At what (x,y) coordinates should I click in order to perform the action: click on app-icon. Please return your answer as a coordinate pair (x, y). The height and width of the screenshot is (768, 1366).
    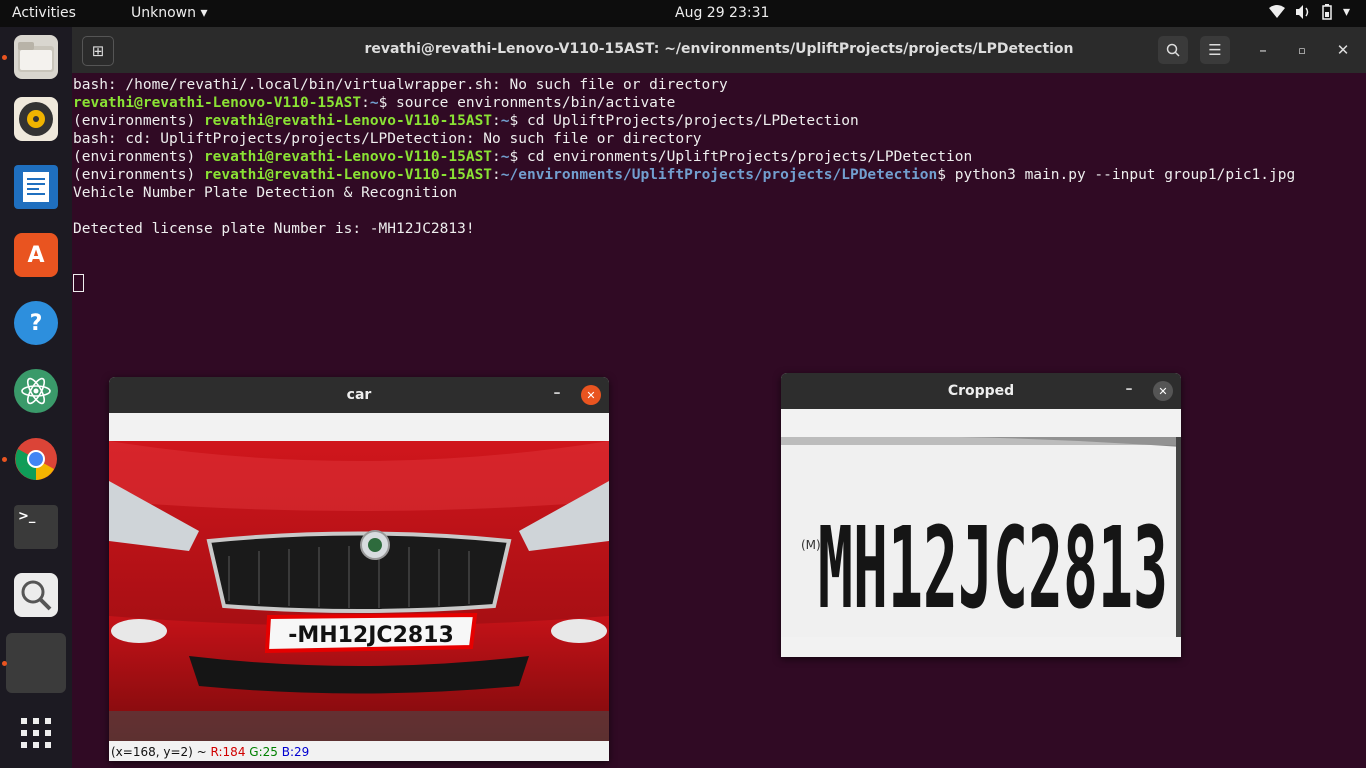
    Looking at the image, I should click on (36, 663).